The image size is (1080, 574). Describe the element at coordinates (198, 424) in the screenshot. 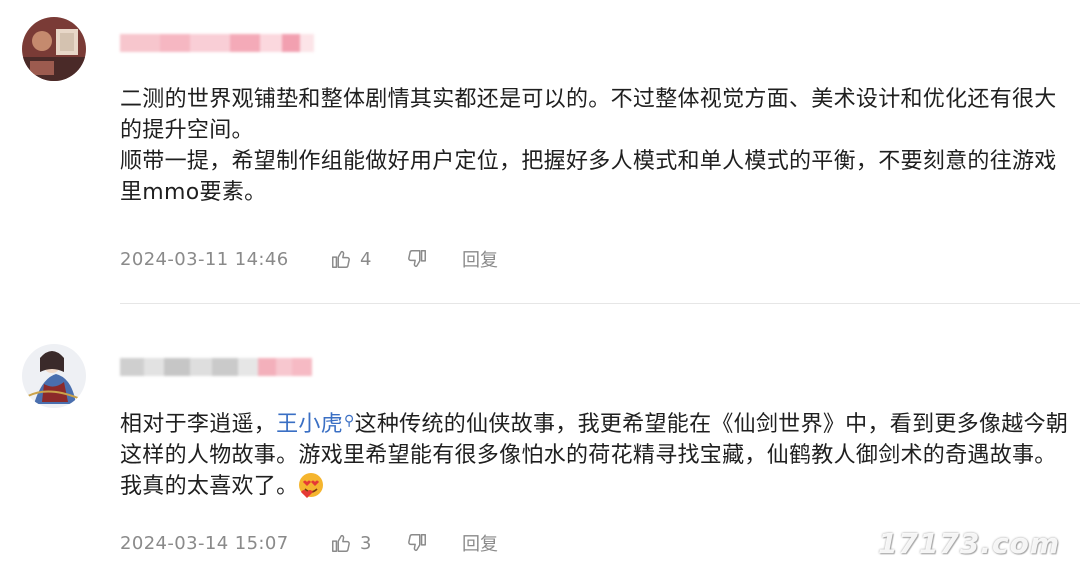

I see `comment-text-before-mention: 相对于李逍遥，` at that location.